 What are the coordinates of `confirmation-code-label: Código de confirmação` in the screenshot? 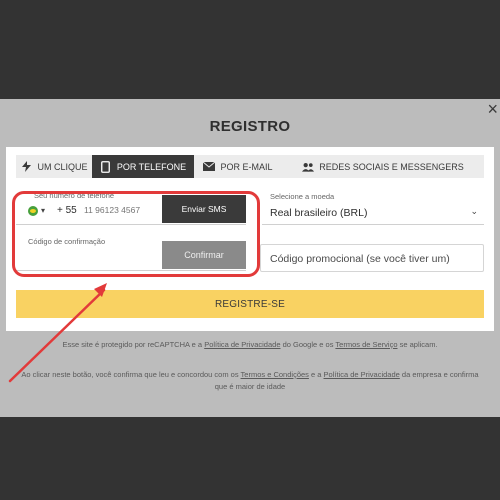 It's located at (67, 241).